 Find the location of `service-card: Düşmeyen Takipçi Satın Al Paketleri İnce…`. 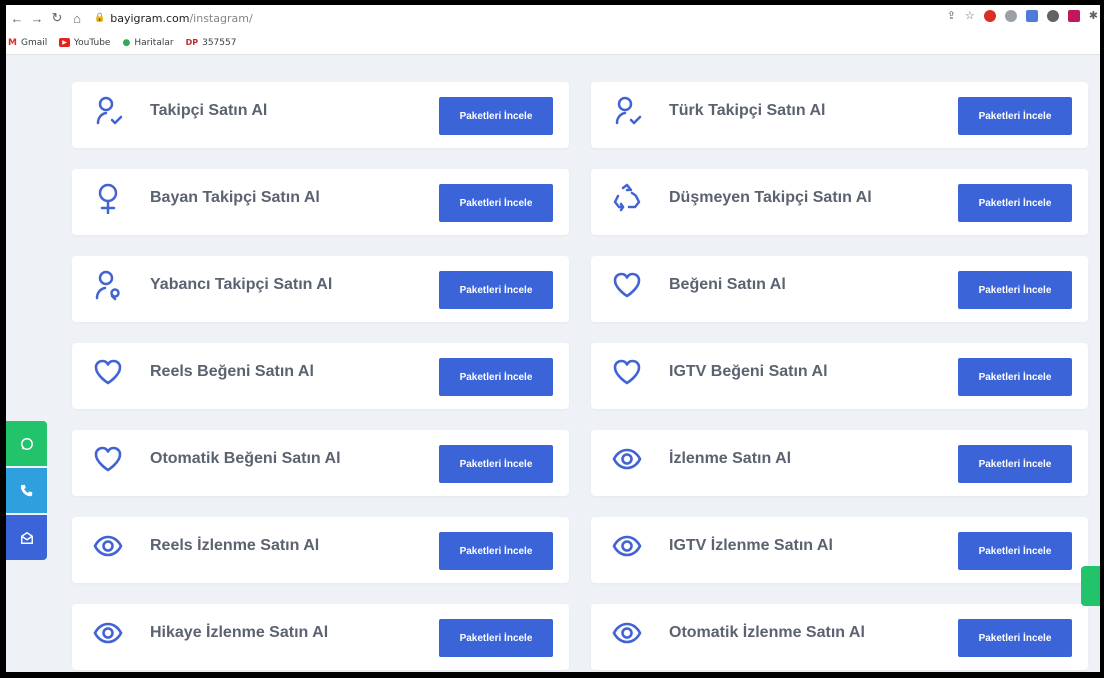

service-card: Düşmeyen Takipçi Satın Al Paketleri İnce… is located at coordinates (839, 202).